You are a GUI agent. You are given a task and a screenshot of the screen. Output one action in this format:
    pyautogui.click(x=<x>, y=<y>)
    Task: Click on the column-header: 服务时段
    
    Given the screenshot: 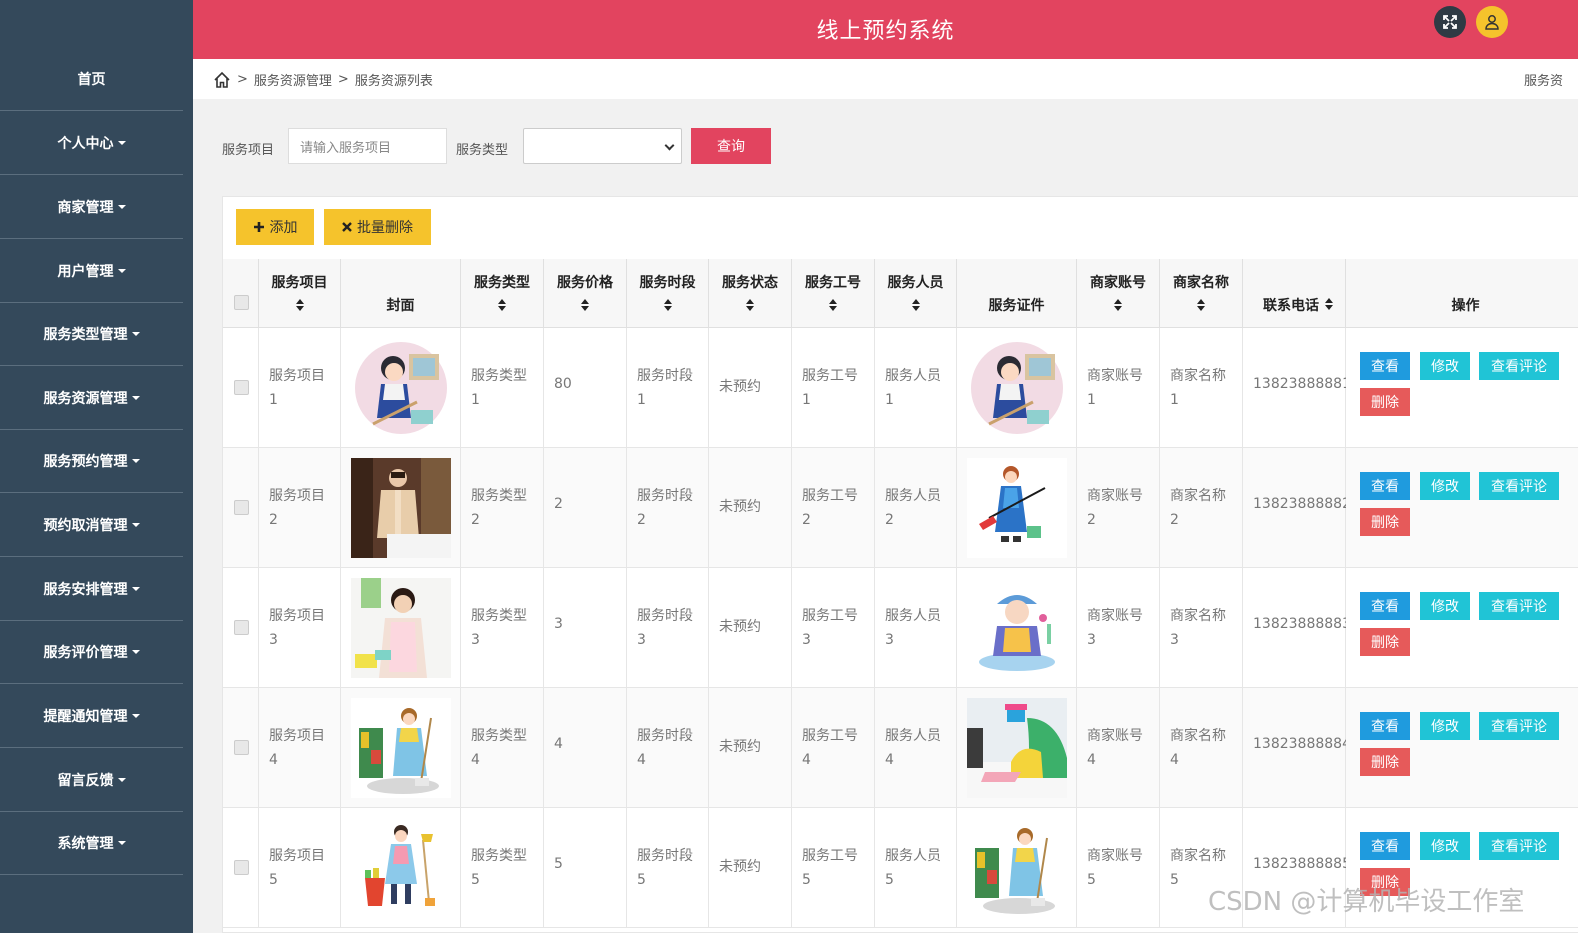 What is the action you would take?
    pyautogui.click(x=668, y=293)
    